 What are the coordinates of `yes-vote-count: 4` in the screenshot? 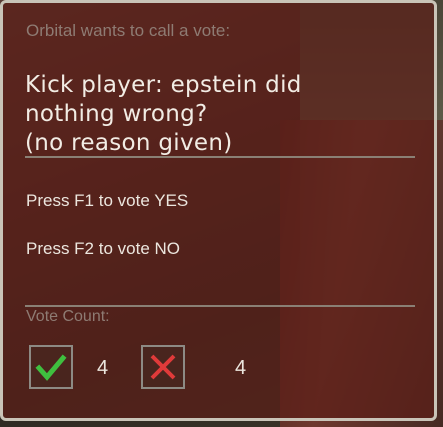 It's located at (103, 368).